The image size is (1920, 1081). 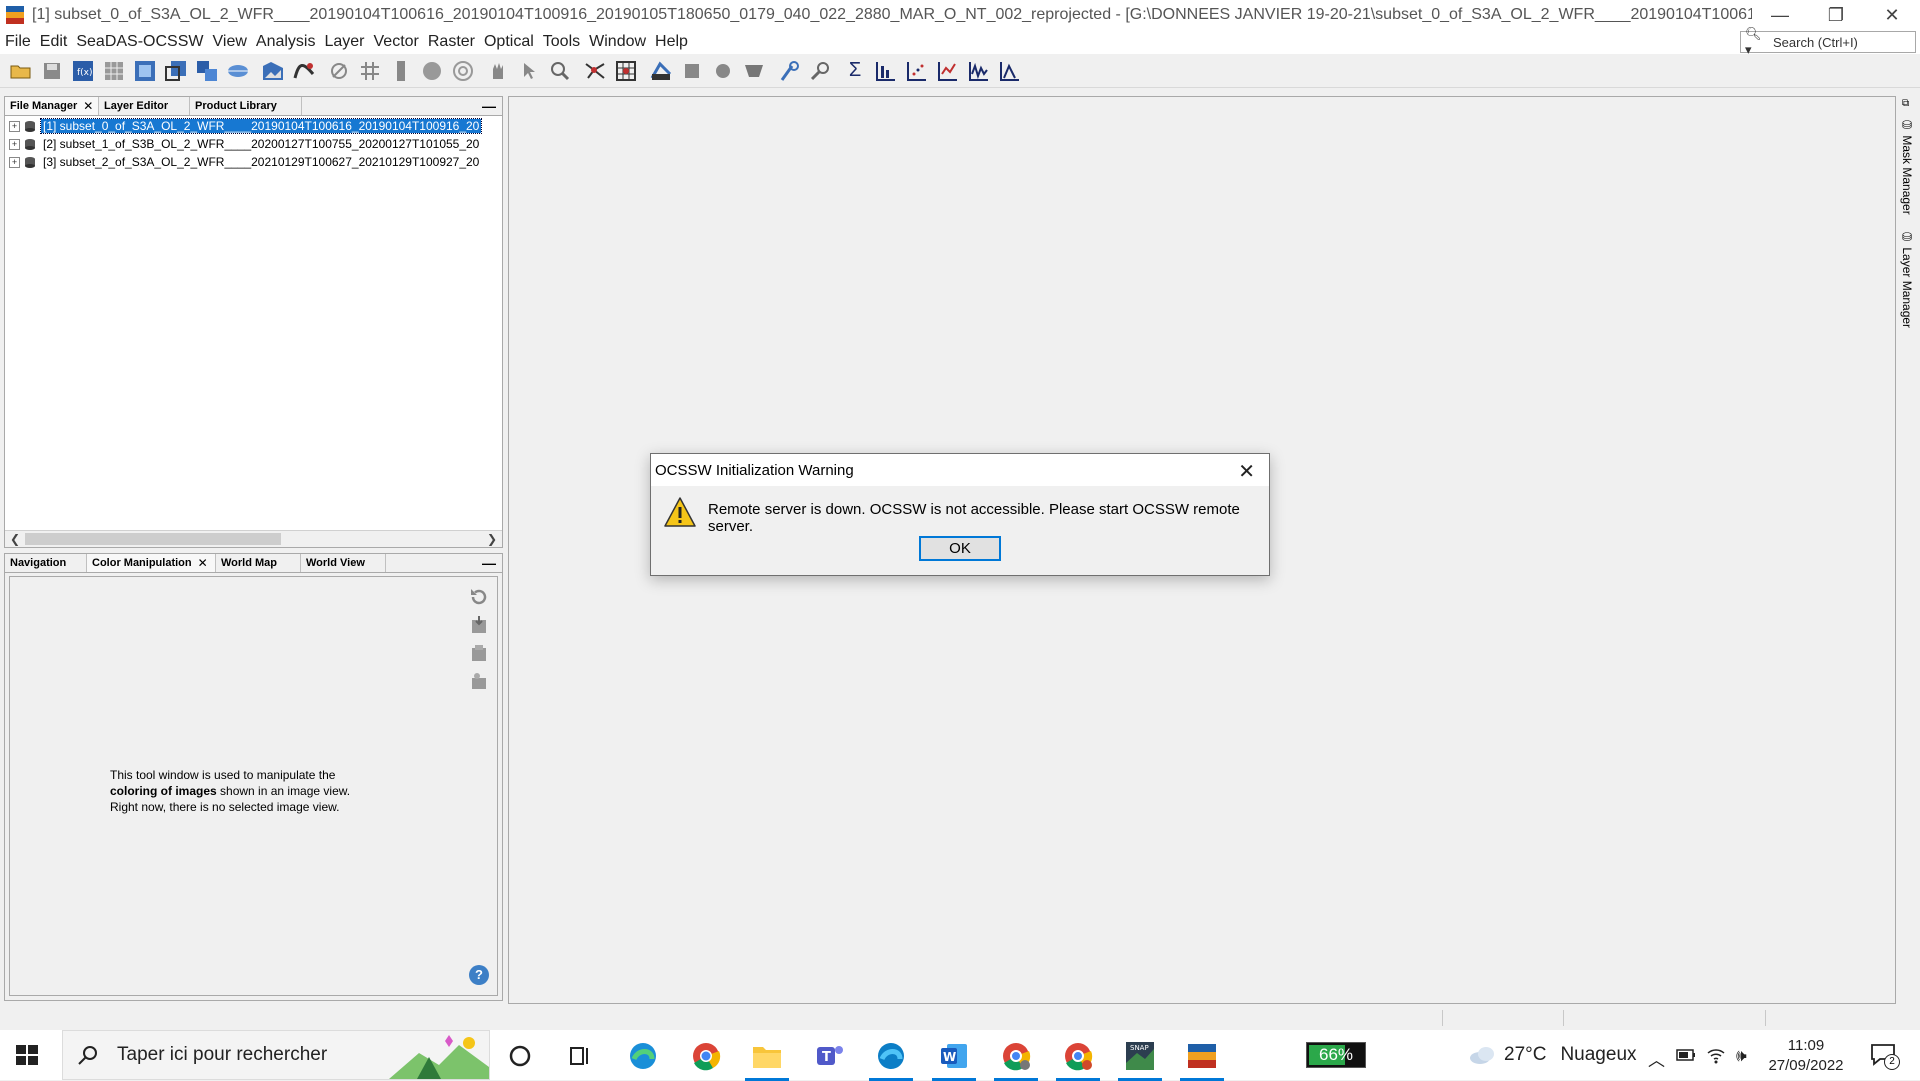 What do you see at coordinates (789, 71) in the screenshot?
I see `magic-wand-icon` at bounding box center [789, 71].